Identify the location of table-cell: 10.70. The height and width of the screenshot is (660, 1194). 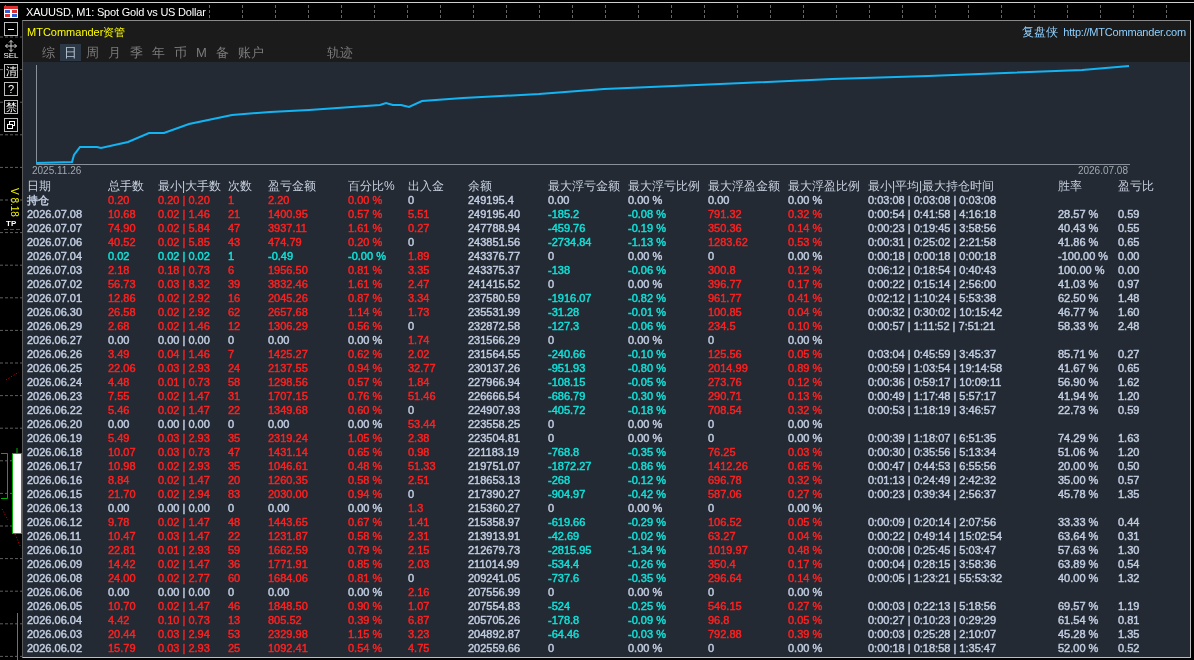
(122, 606).